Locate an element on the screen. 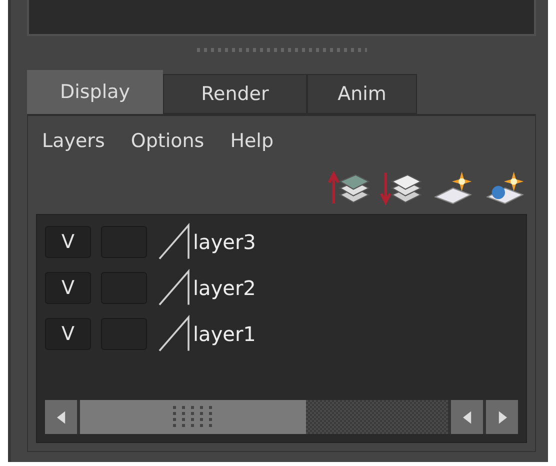  tab: Render is located at coordinates (235, 94).